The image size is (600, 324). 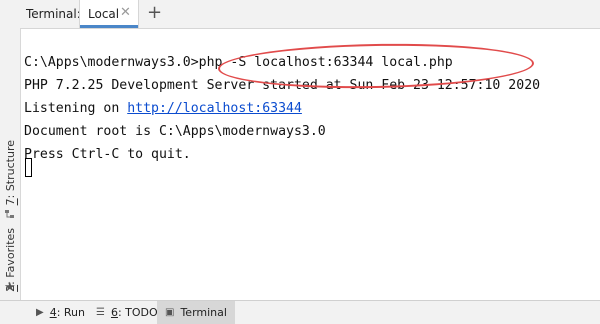 What do you see at coordinates (67, 312) in the screenshot?
I see `run-tab-label: 4: Run` at bounding box center [67, 312].